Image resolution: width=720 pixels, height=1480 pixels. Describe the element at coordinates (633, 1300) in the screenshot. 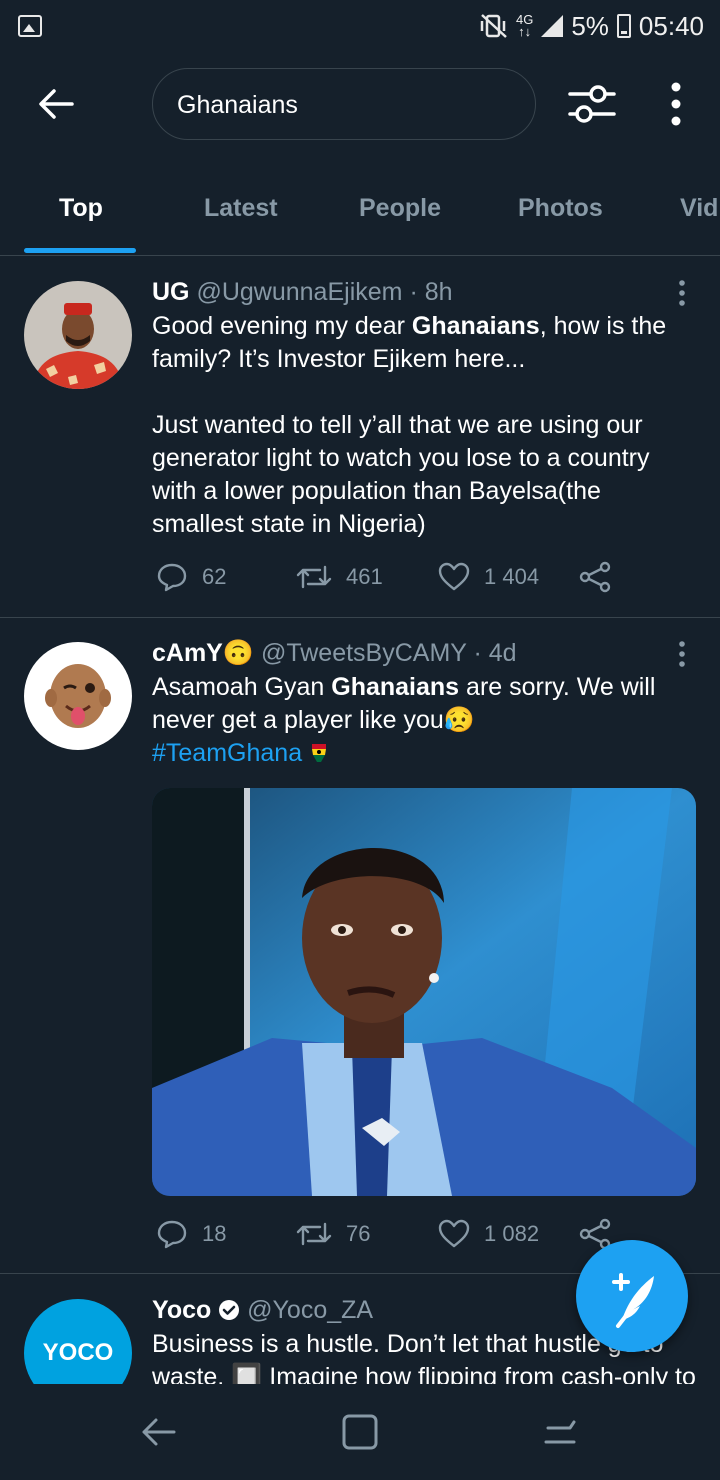

I see `compose-feather-icon` at that location.